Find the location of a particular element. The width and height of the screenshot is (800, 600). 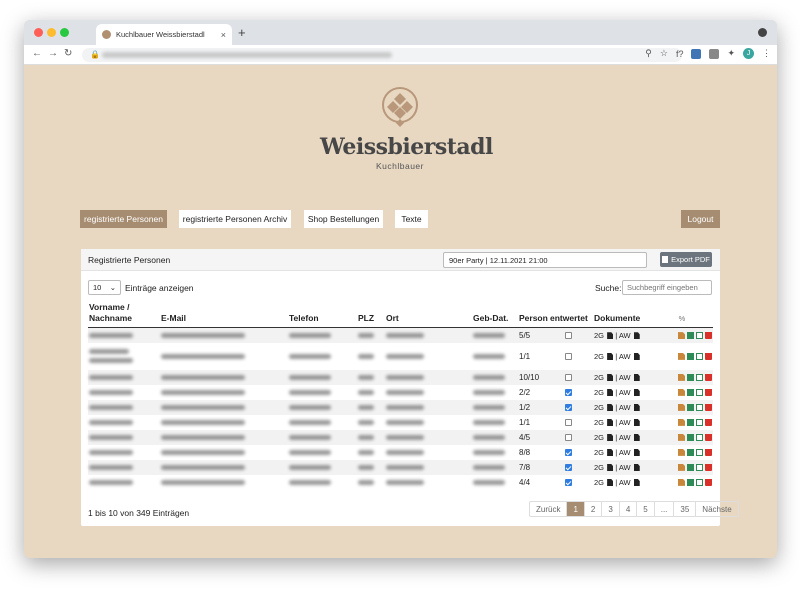

nav-registered-archive: registrierte Personen Archiv is located at coordinates (235, 219).